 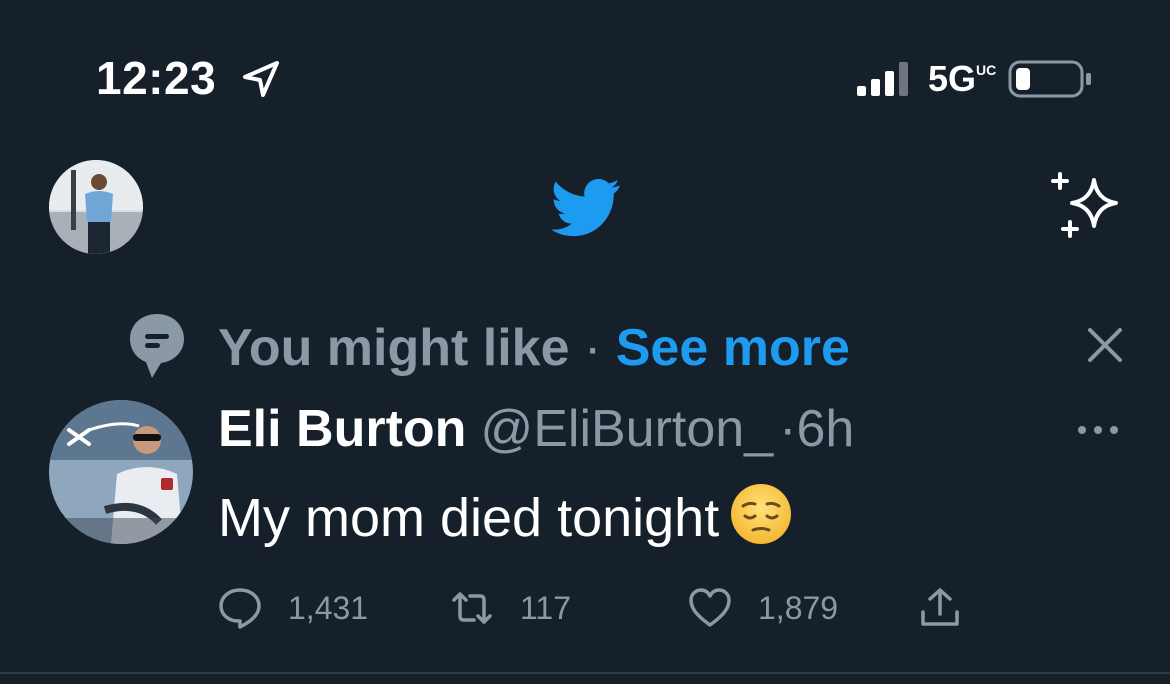 I want to click on reply-button: 1,431, so click(x=293, y=608).